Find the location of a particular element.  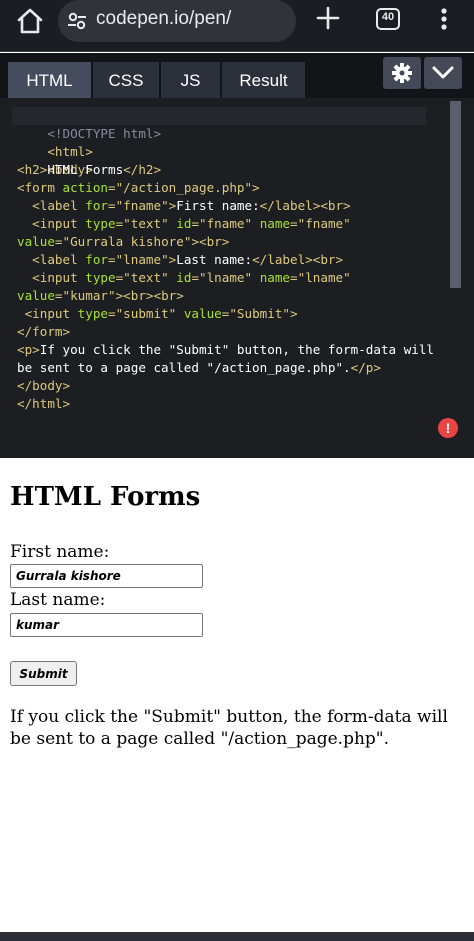

browser-menu-button is located at coordinates (444, 19).